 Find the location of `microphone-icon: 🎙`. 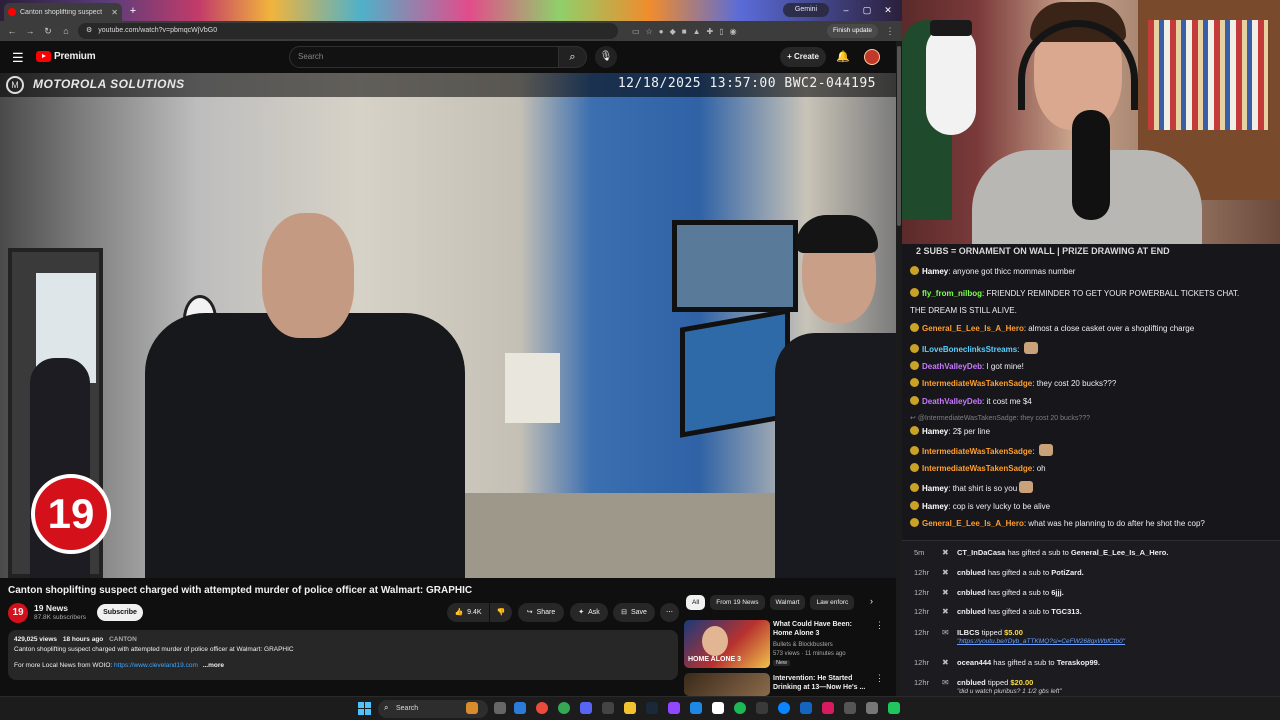

microphone-icon: 🎙 is located at coordinates (606, 57).